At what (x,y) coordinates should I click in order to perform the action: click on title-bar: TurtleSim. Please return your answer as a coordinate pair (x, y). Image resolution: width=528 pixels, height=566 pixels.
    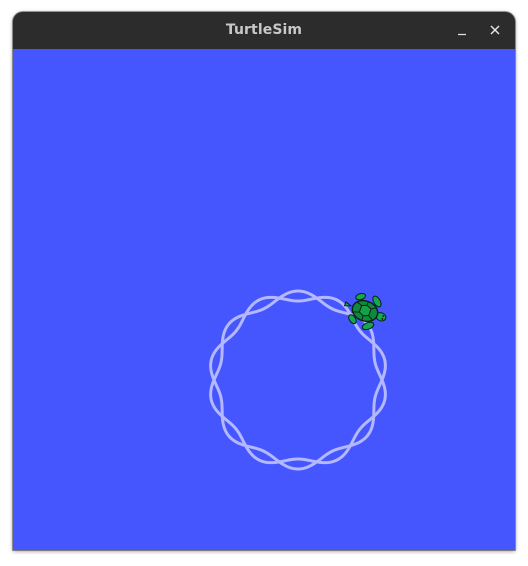
    Looking at the image, I should click on (264, 31).